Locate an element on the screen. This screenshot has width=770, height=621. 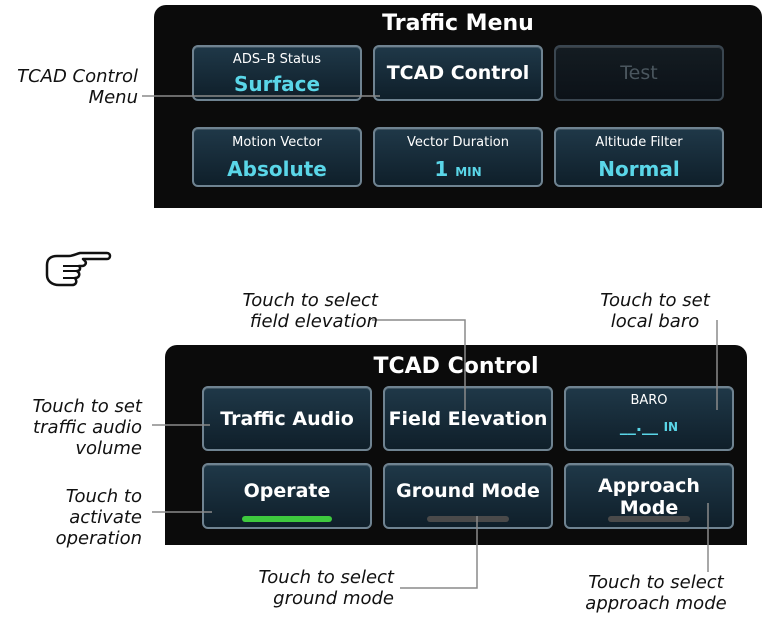
tcad-menu-callout: TCAD Control Menu is located at coordinates (71, 87).